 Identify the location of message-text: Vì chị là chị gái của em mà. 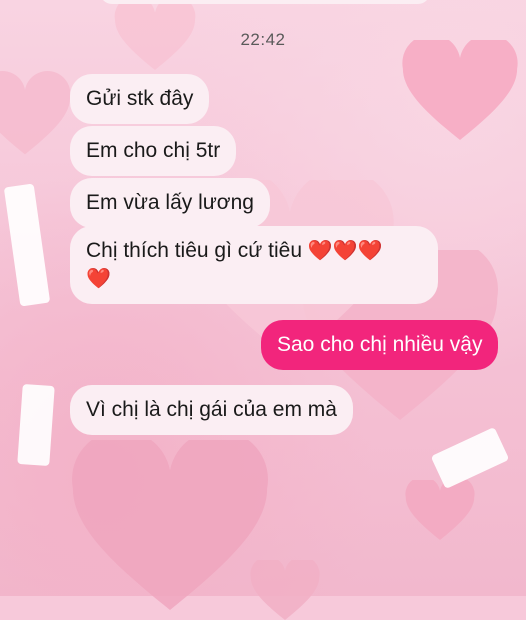
(211, 409).